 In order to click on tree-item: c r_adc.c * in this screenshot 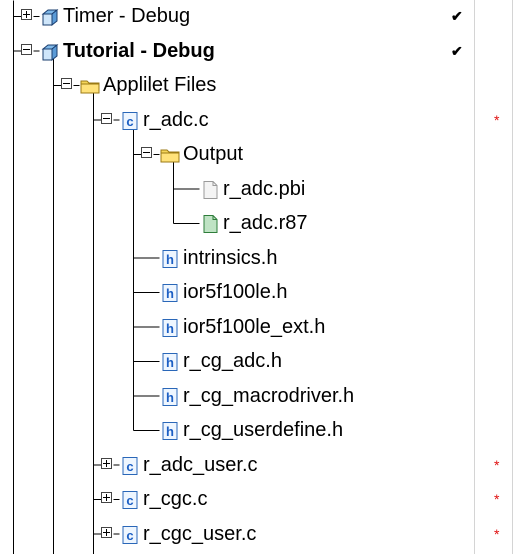, I will do `click(257, 120)`.